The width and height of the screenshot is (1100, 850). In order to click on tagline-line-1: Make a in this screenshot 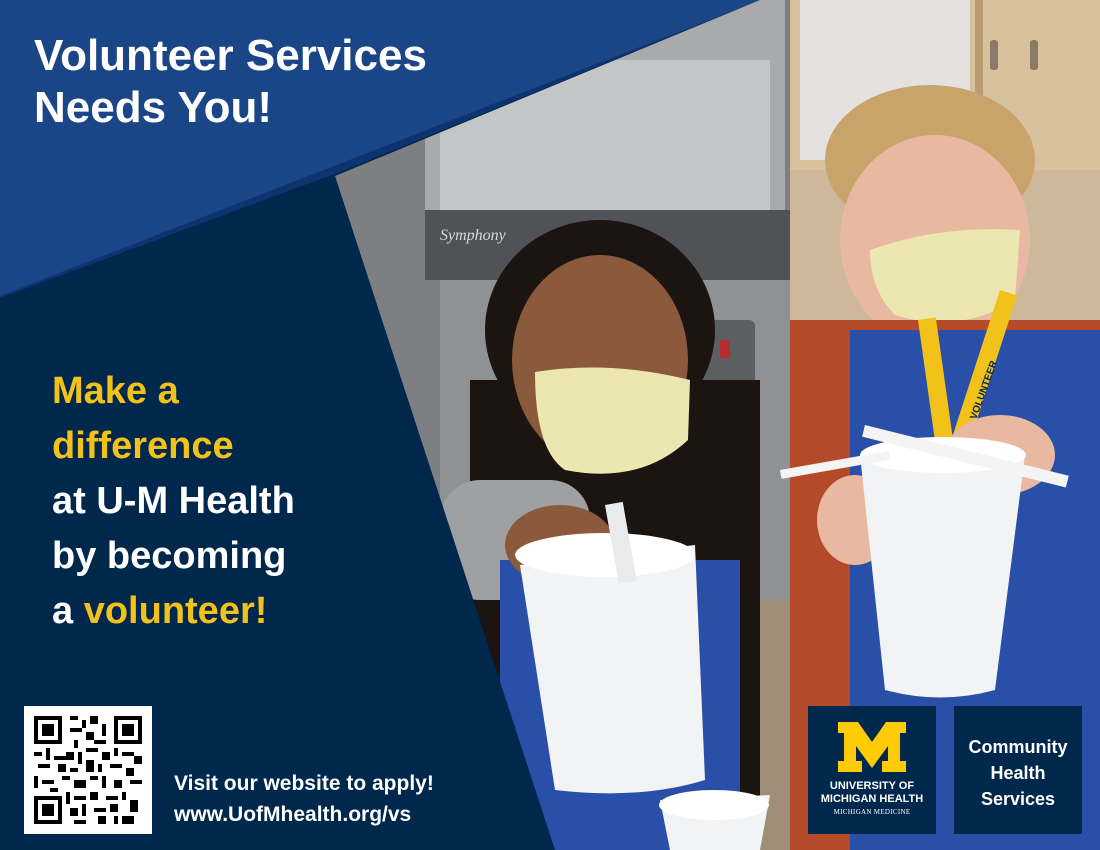, I will do `click(115, 391)`.